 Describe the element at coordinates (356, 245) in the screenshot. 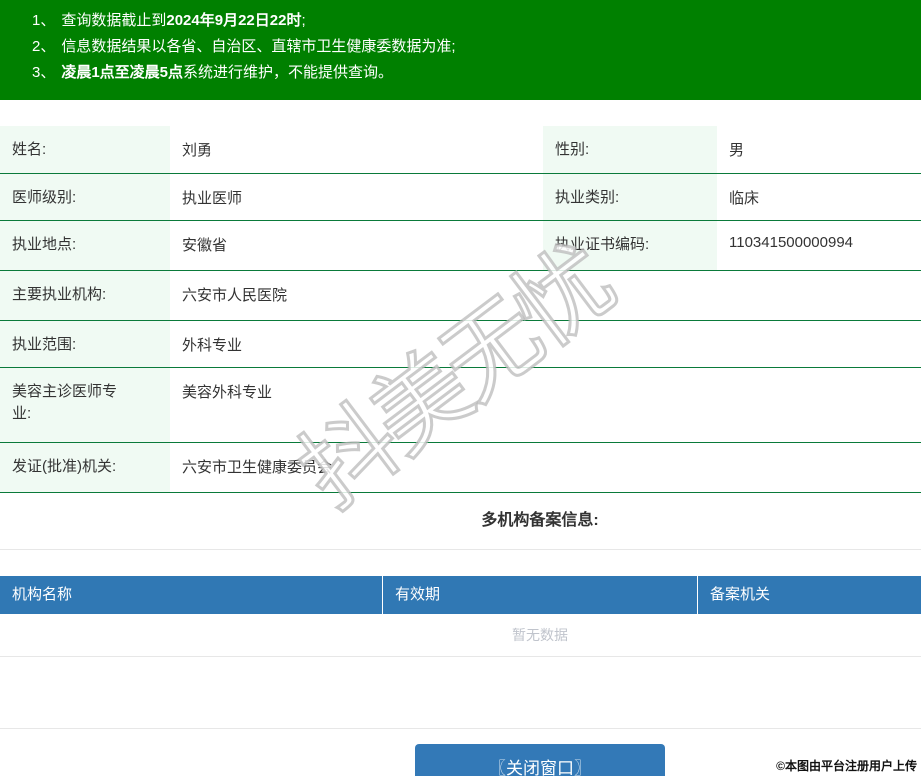

I see `field-value-practice-location: 安徽省` at that location.